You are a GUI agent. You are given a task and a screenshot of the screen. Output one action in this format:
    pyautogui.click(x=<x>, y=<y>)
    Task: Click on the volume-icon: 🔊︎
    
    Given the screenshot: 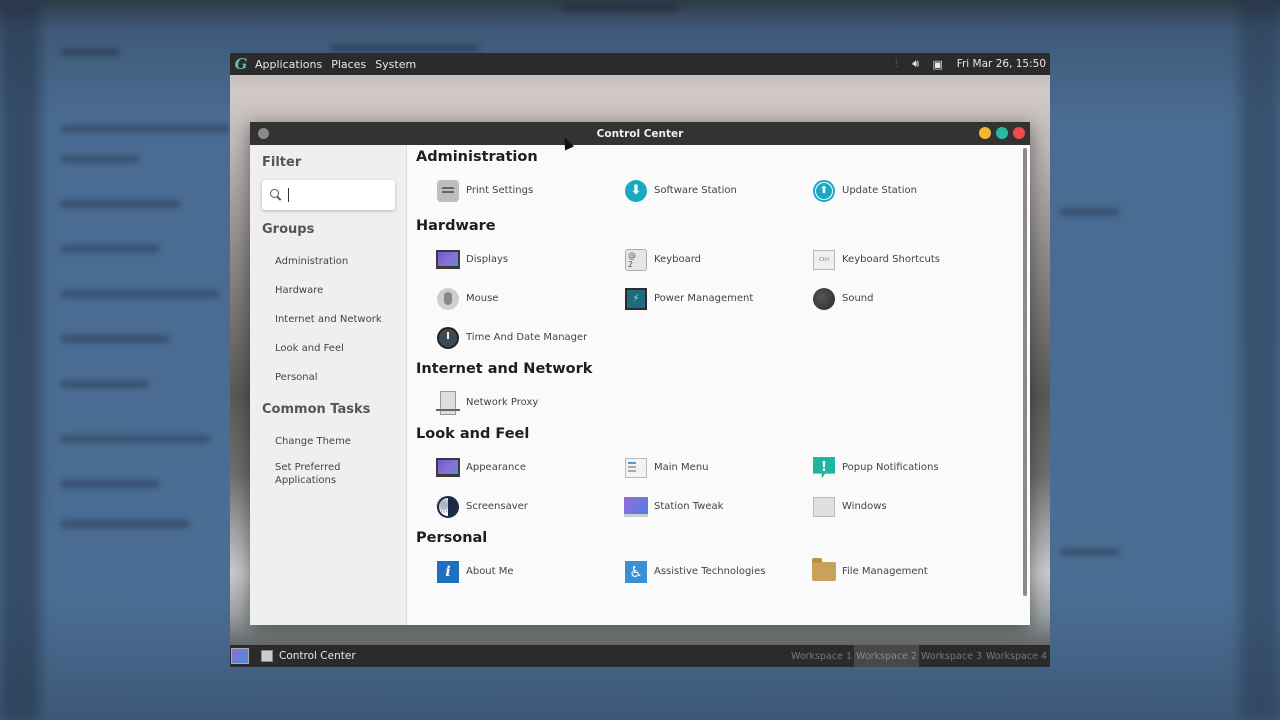 What is the action you would take?
    pyautogui.click(x=916, y=64)
    